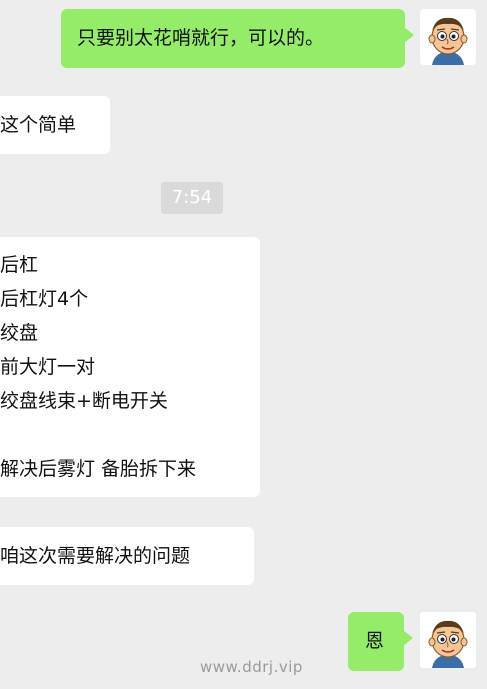 Image resolution: width=487 pixels, height=689 pixels. I want to click on message-line: 后杠灯4个, so click(44, 299).